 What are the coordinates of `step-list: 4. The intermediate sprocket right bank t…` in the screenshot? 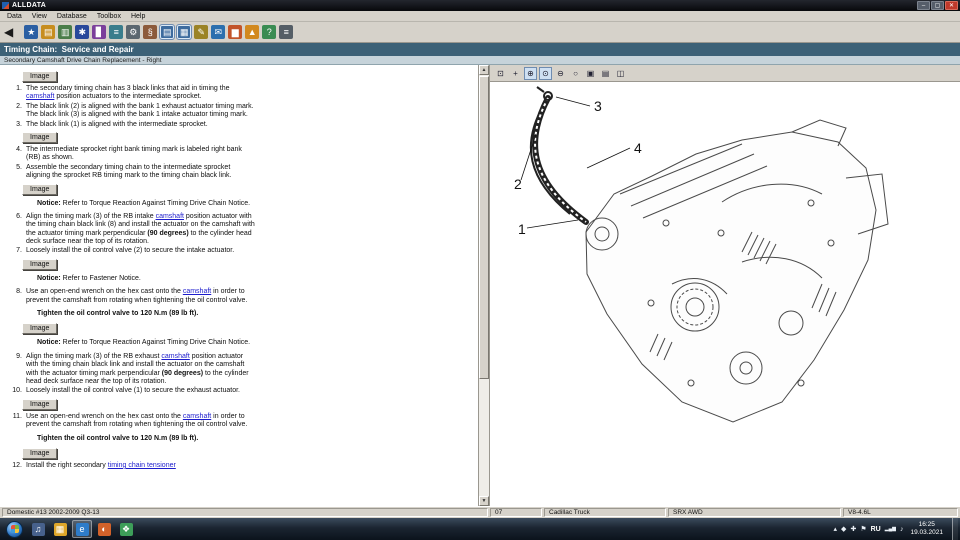 It's located at (244, 163).